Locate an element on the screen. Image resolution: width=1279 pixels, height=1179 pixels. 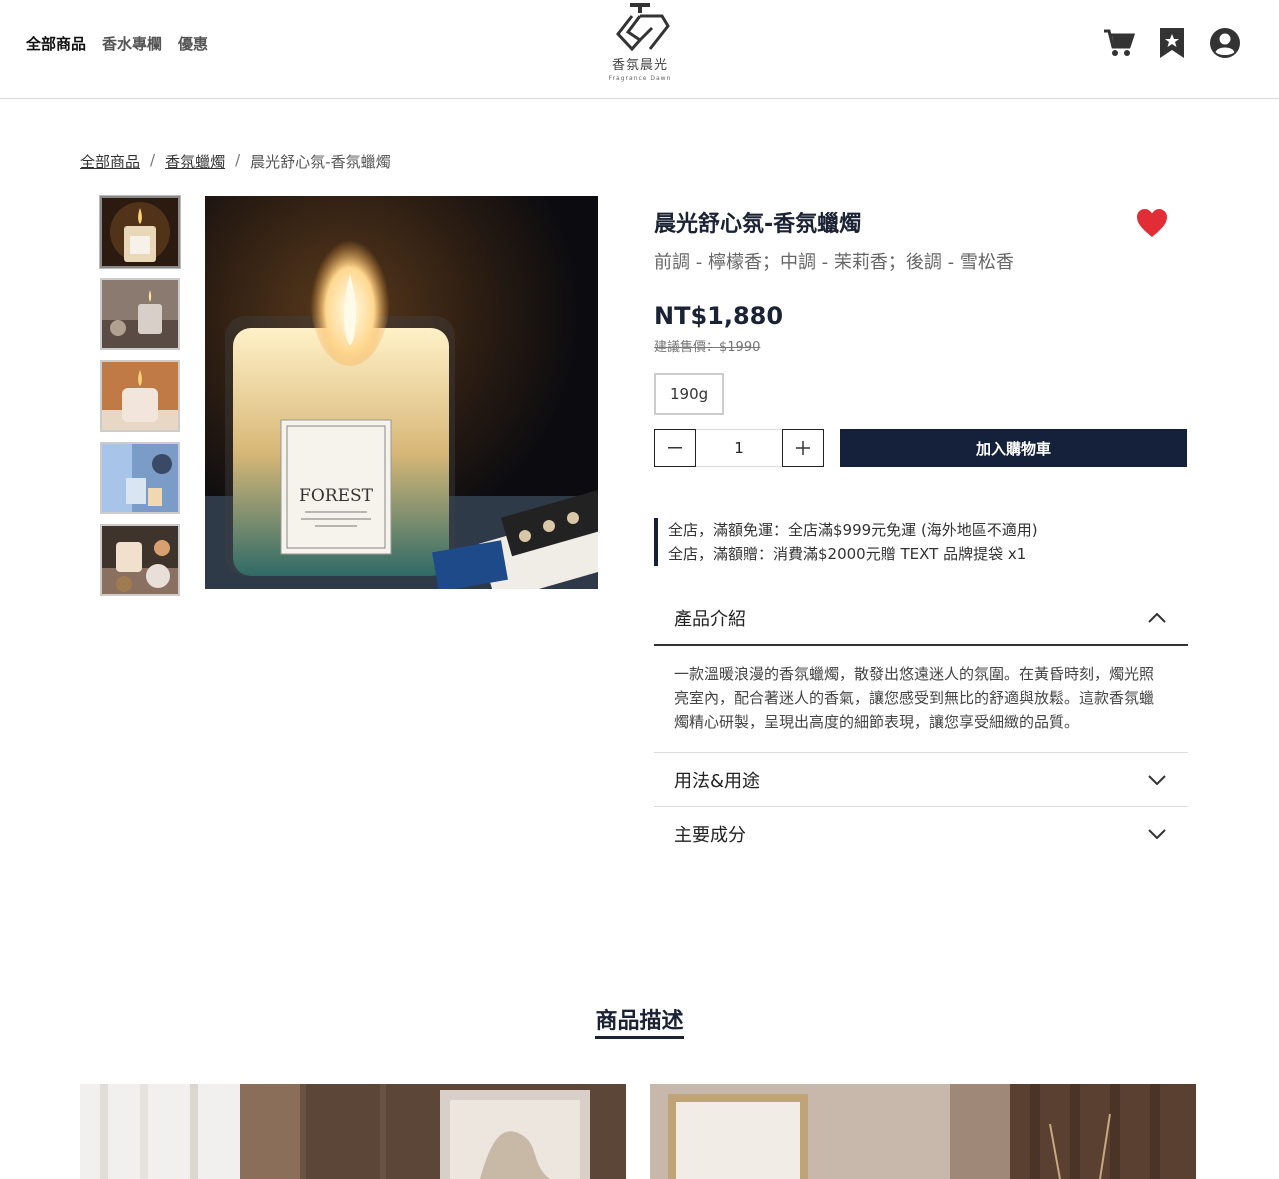
brand-logo: 香氛晨光 Fragrance Dawn is located at coordinates (640, 47).